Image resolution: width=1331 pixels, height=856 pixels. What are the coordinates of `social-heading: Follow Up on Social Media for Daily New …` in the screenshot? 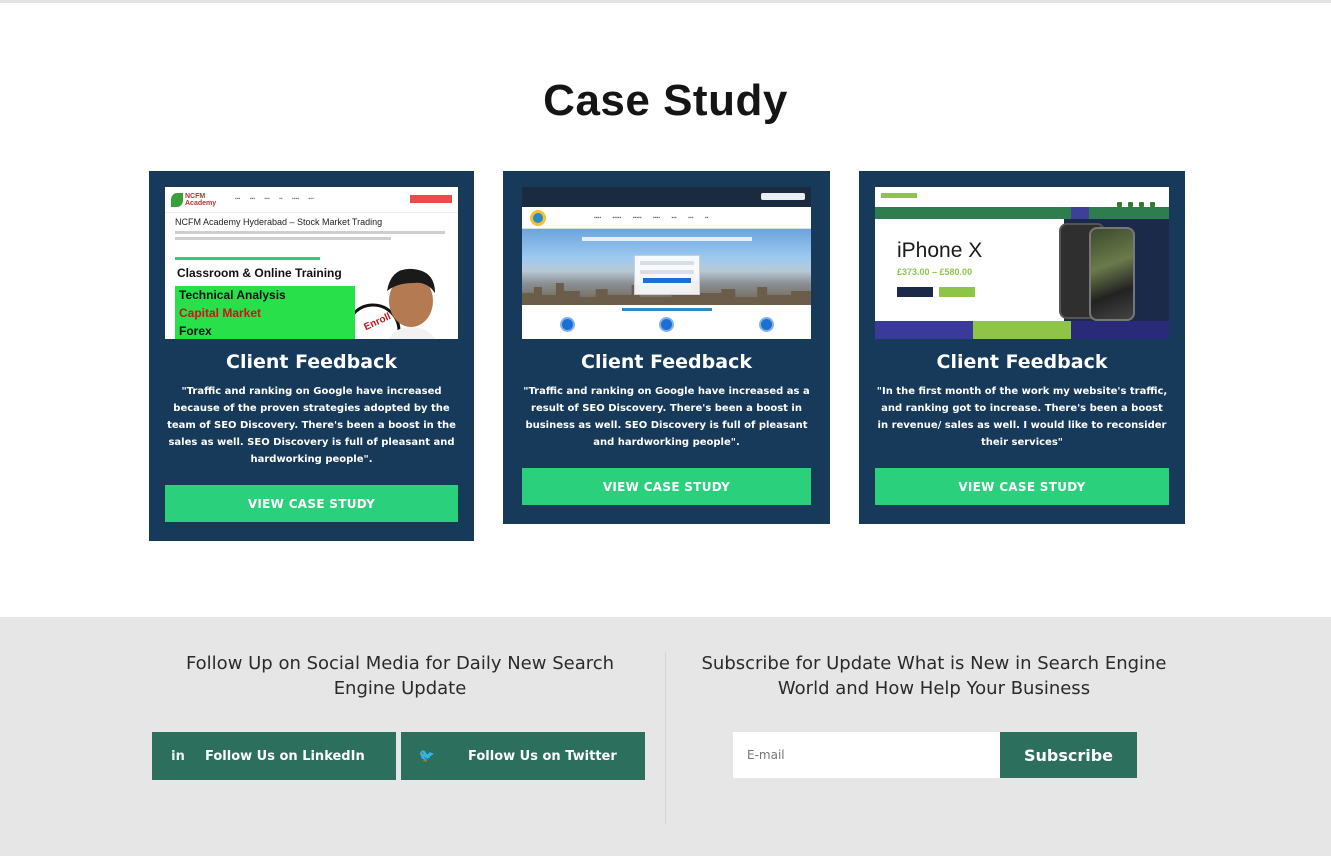 It's located at (400, 676).